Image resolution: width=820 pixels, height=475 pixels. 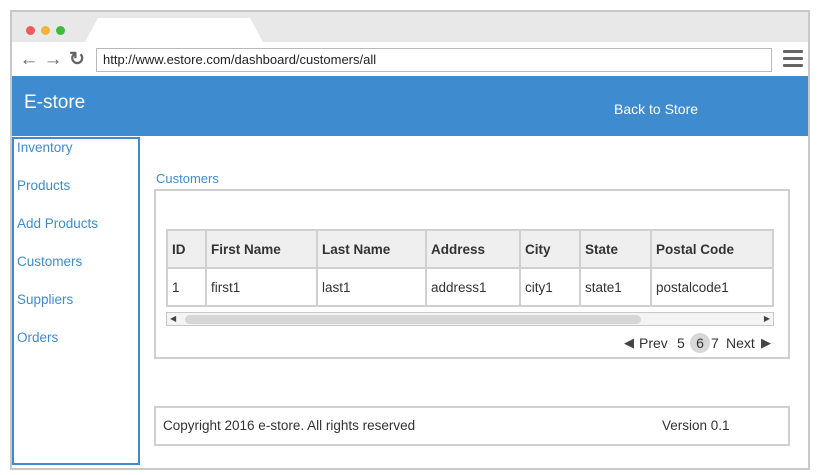 I want to click on cell-last-name: last1, so click(x=371, y=287).